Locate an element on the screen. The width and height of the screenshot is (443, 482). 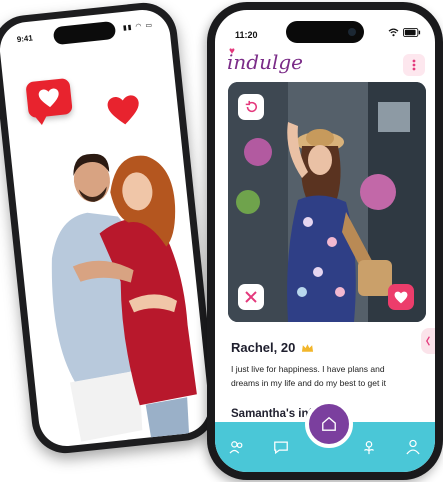
profile-icon is located at coordinates (413, 447).